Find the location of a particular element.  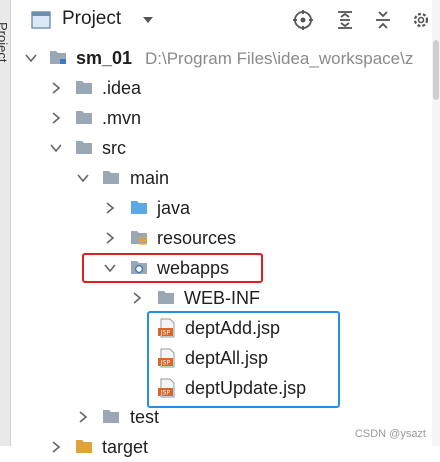

tree-row-resources: resources is located at coordinates (220, 238).